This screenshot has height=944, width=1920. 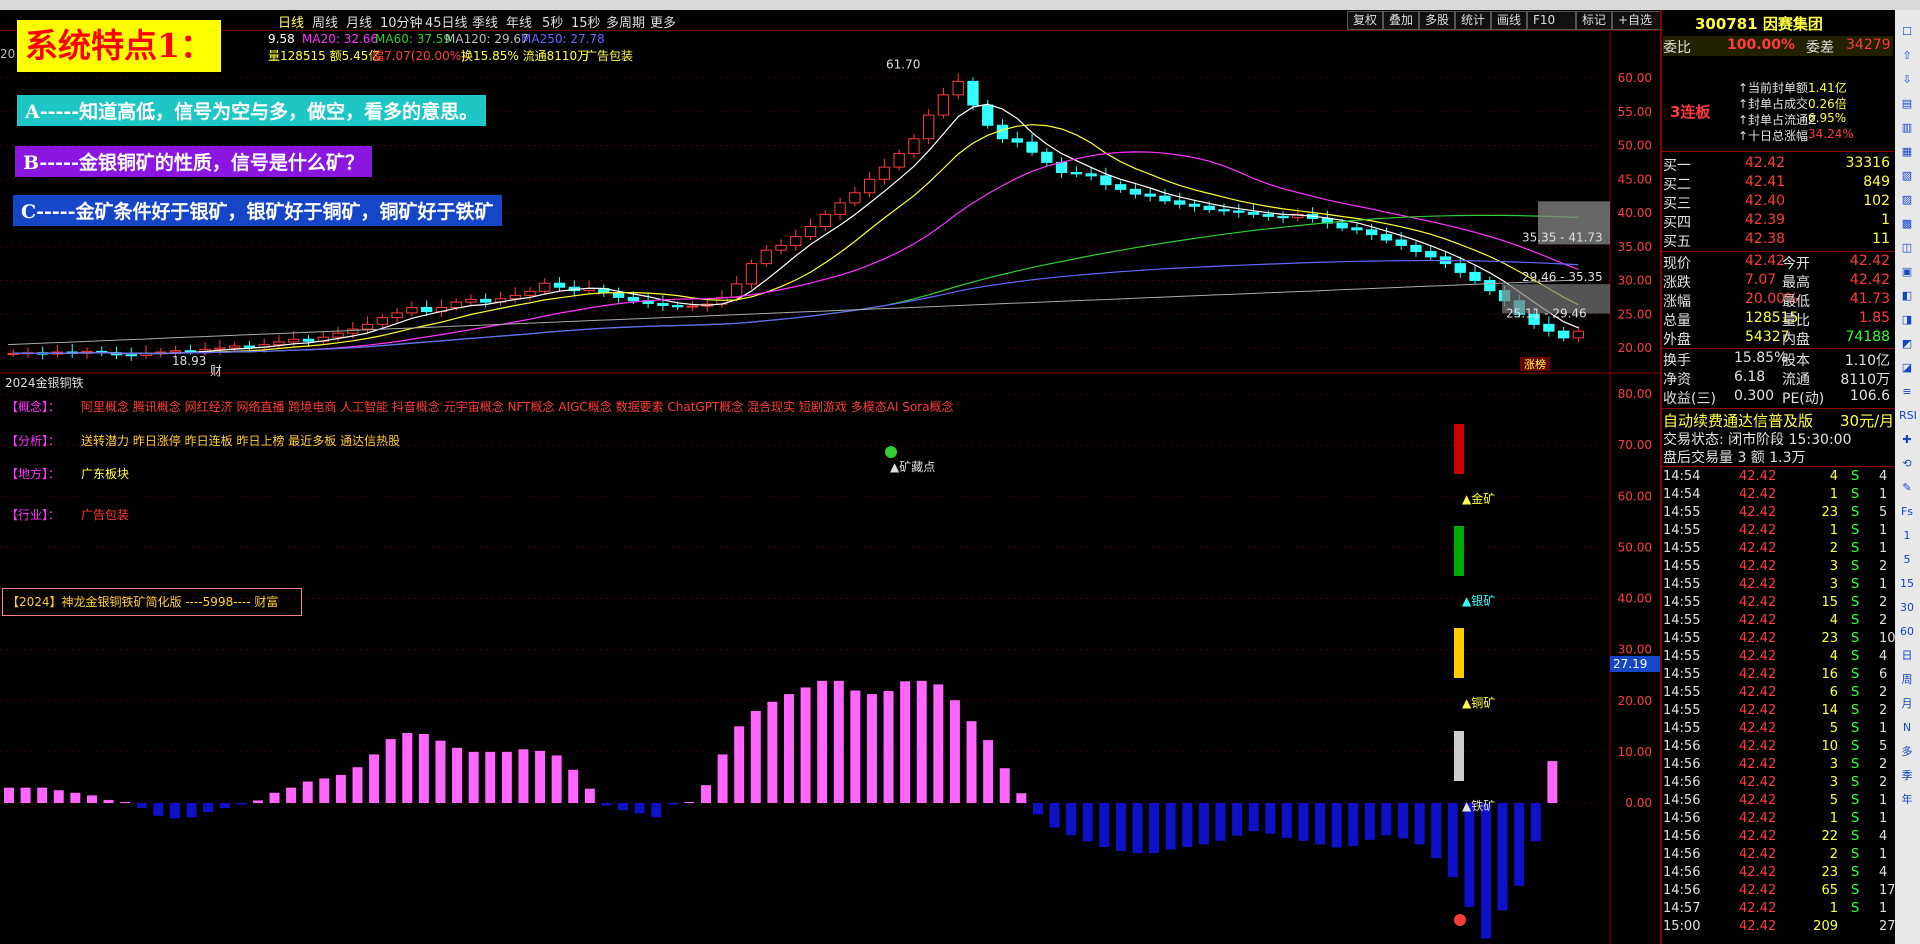 I want to click on side-tool-icon-14: ◪, so click(x=1907, y=368).